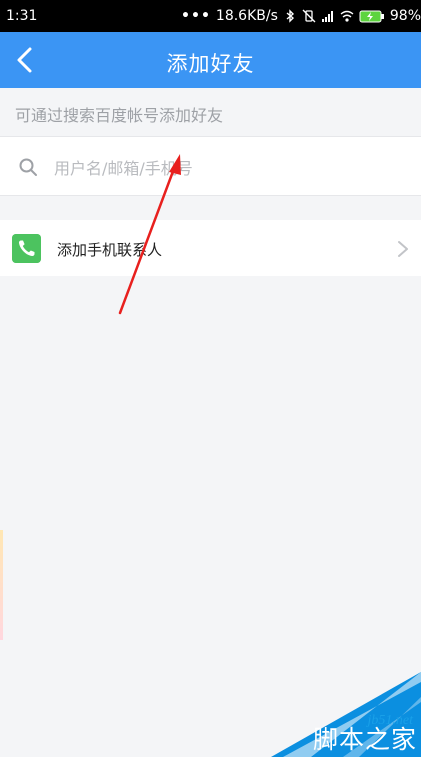 This screenshot has height=757, width=421. Describe the element at coordinates (210, 64) in the screenshot. I see `page-title: 添加好友` at that location.